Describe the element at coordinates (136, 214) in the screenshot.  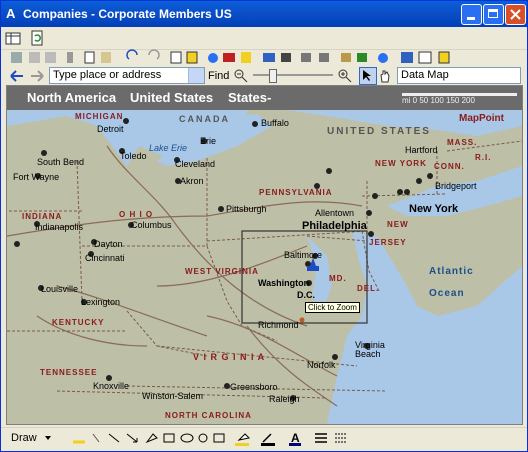
I see `state-ohio: O H I O` at that location.